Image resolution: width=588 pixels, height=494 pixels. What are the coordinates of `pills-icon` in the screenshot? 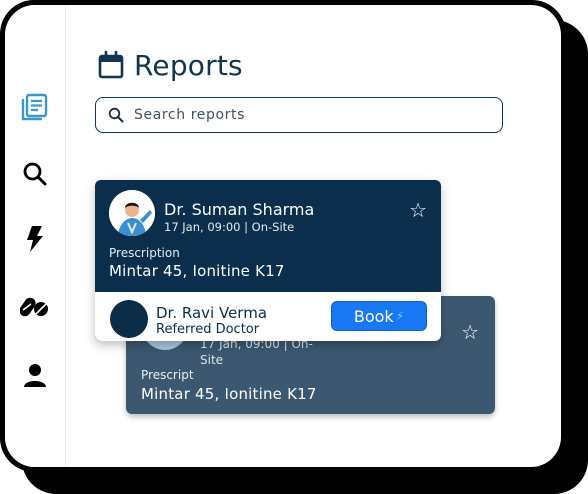 It's located at (34, 307).